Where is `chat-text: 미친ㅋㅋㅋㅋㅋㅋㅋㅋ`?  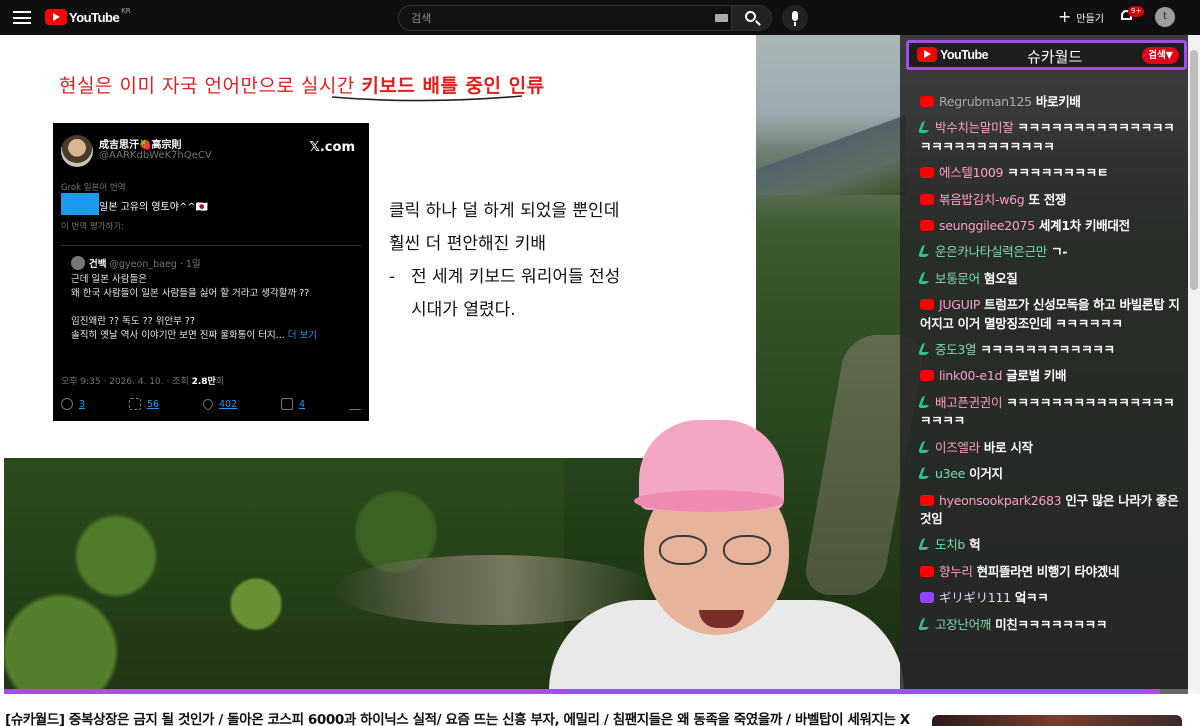
chat-text: 미친ㅋㅋㅋㅋㅋㅋㅋㅋ is located at coordinates (1051, 624).